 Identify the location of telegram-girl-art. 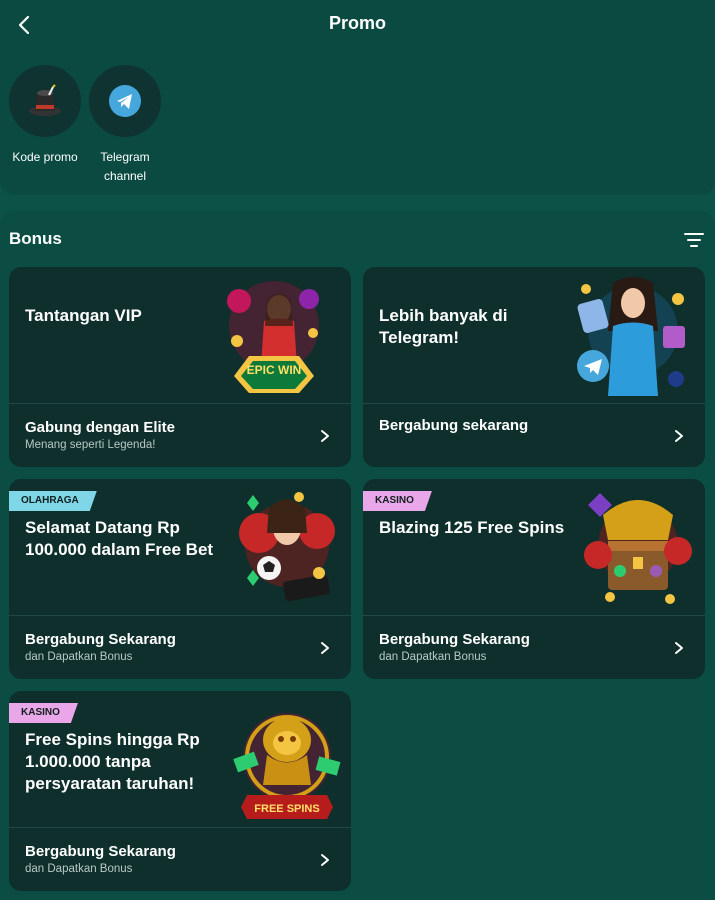
(631, 336).